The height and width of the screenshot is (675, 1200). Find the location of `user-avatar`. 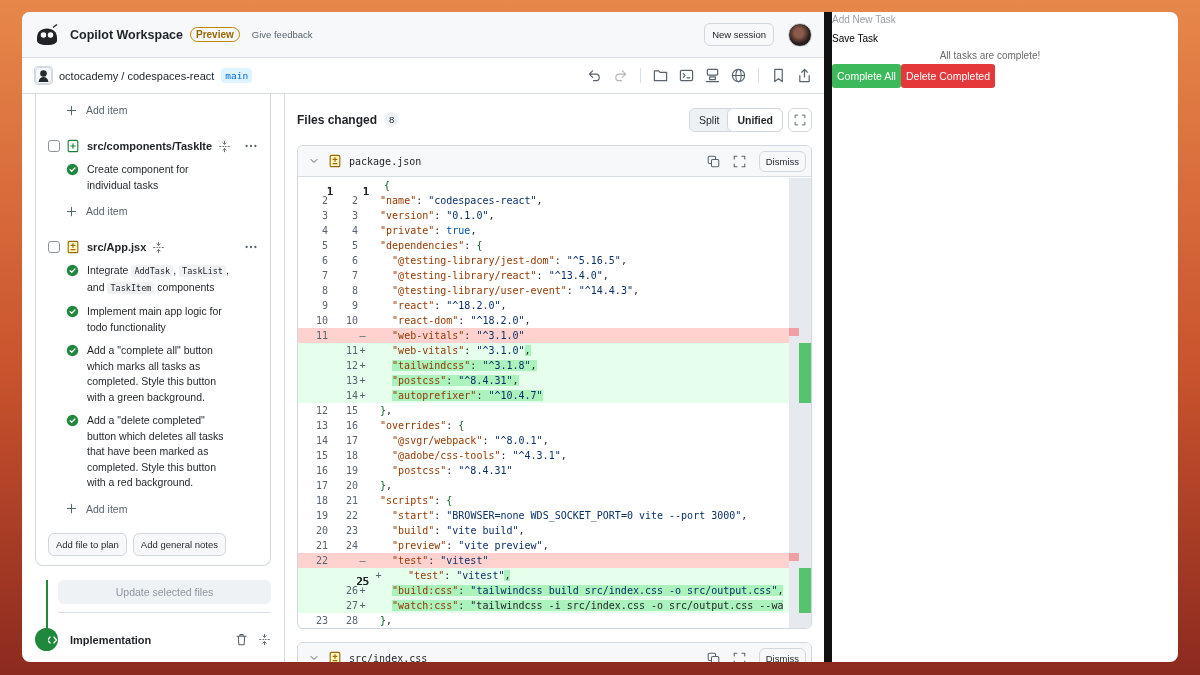

user-avatar is located at coordinates (800, 34).